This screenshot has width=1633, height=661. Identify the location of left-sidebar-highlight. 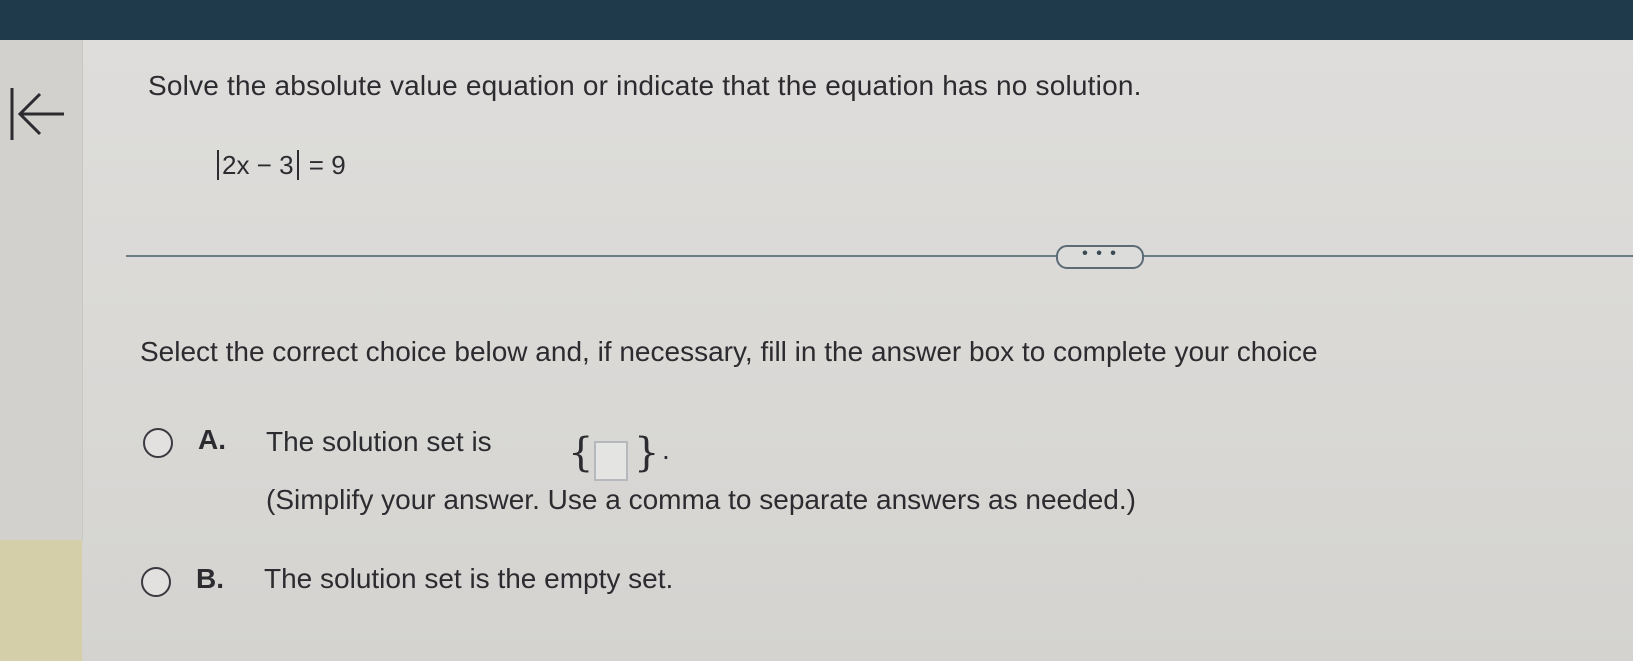
(41, 600).